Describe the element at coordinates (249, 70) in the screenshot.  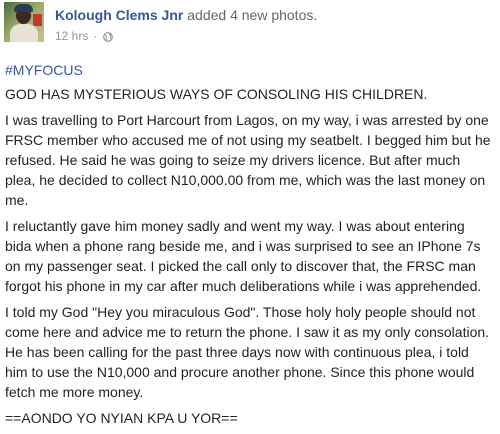
I see `hashtag-link: #MYFOCUS` at that location.